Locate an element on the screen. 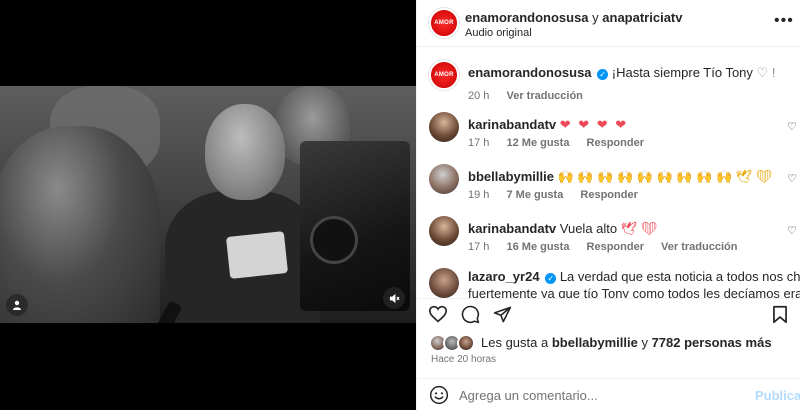 The image size is (800, 410). comment-line: karinabandatv Vuela alto 🕊 ❤ is located at coordinates (562, 229).